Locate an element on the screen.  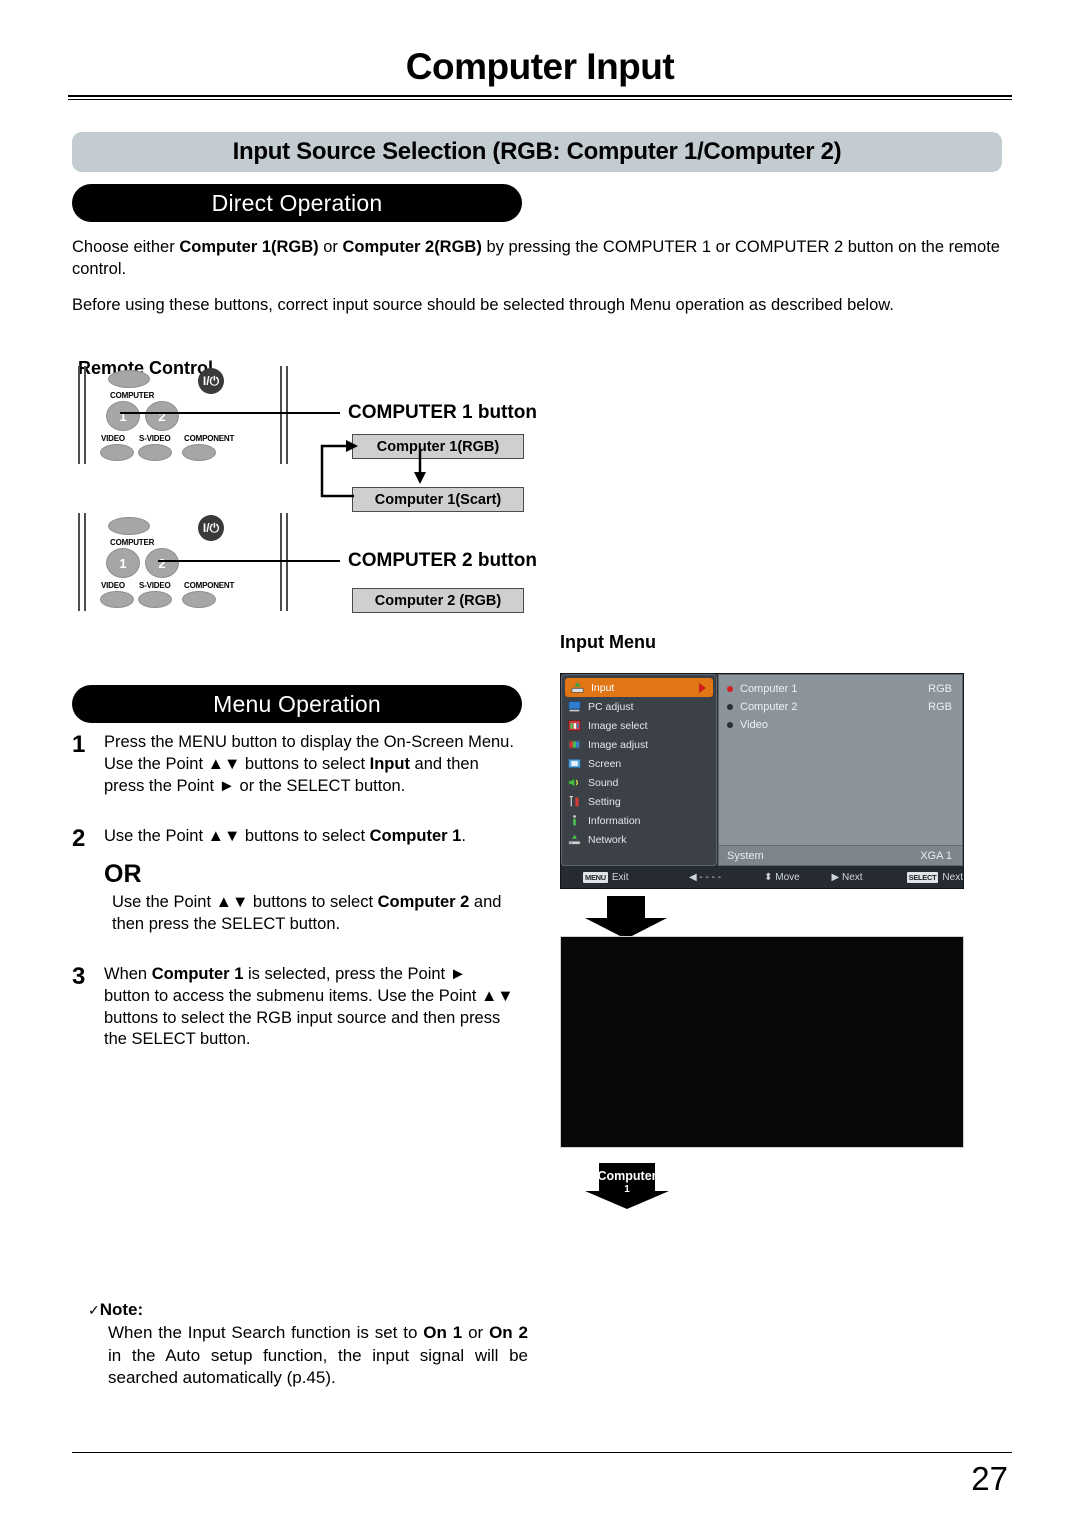
remote2-top-button is located at coordinates (129, 526).